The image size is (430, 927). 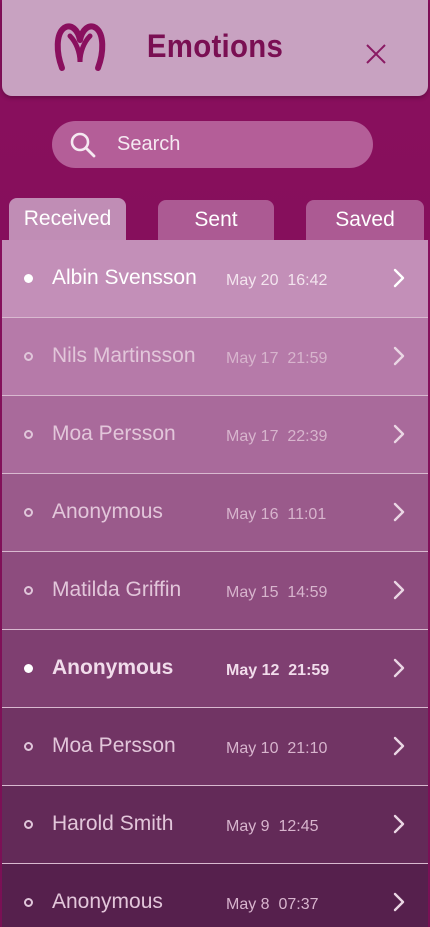 What do you see at coordinates (298, 904) in the screenshot?
I see `message-time: 07:37` at bounding box center [298, 904].